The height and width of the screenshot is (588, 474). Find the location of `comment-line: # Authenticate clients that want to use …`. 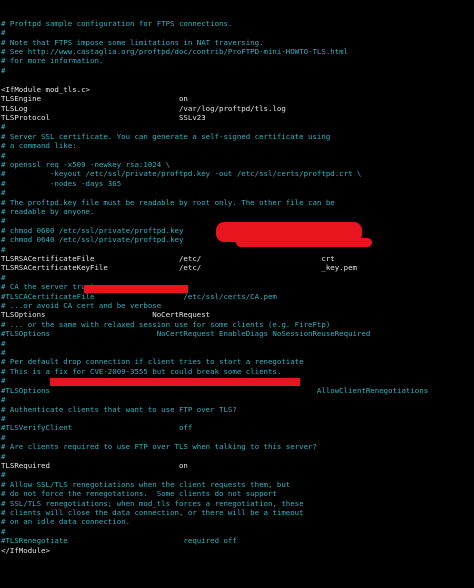

comment-line: # Authenticate clients that want to use … is located at coordinates (119, 409).